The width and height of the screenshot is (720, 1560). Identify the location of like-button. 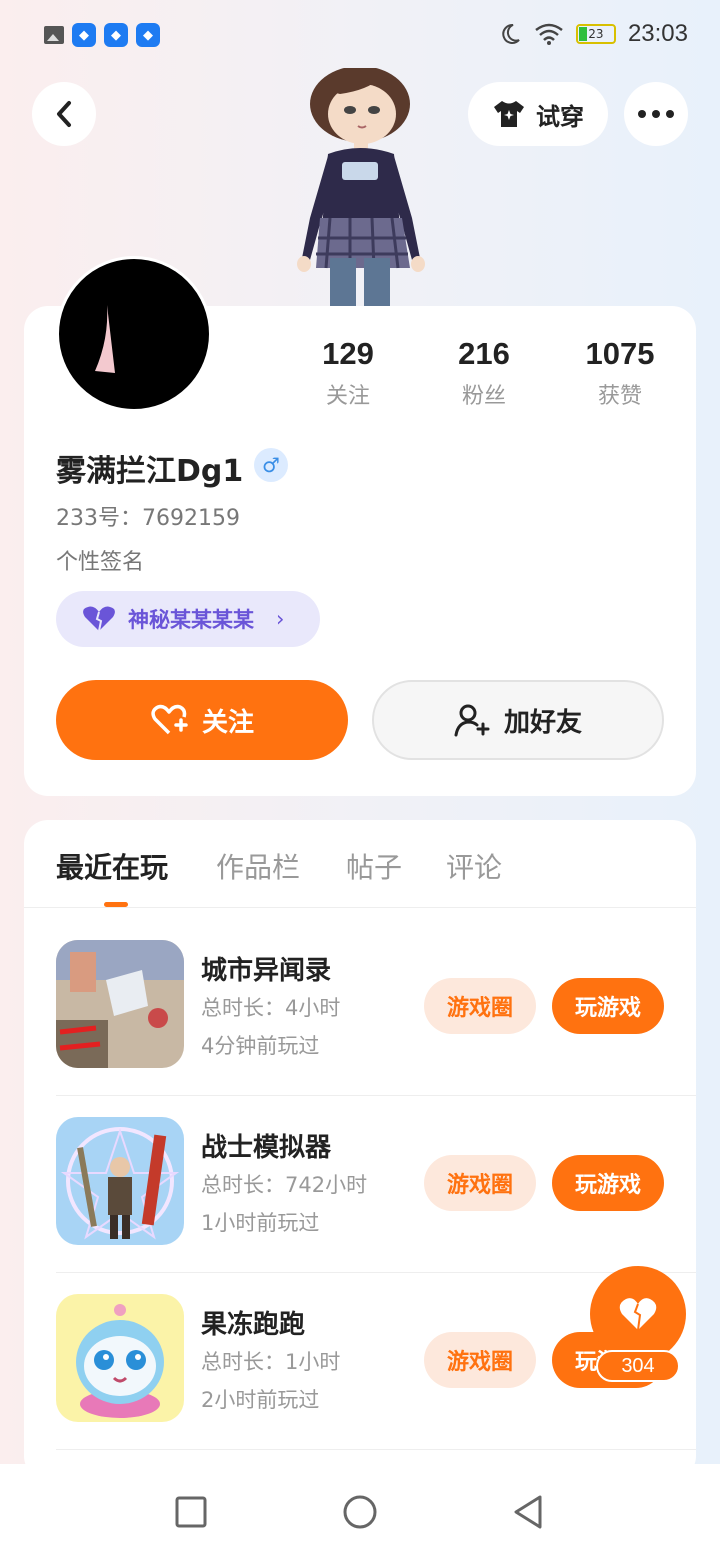
(638, 1314).